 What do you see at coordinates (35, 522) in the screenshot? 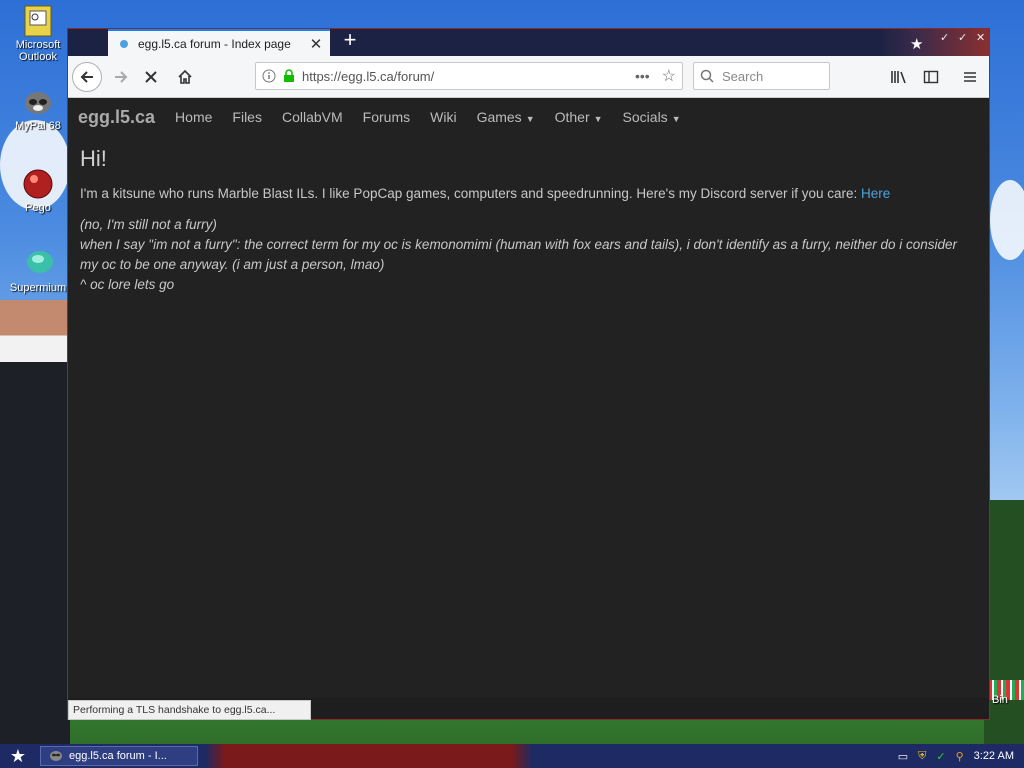
I see `person-figure` at bounding box center [35, 522].